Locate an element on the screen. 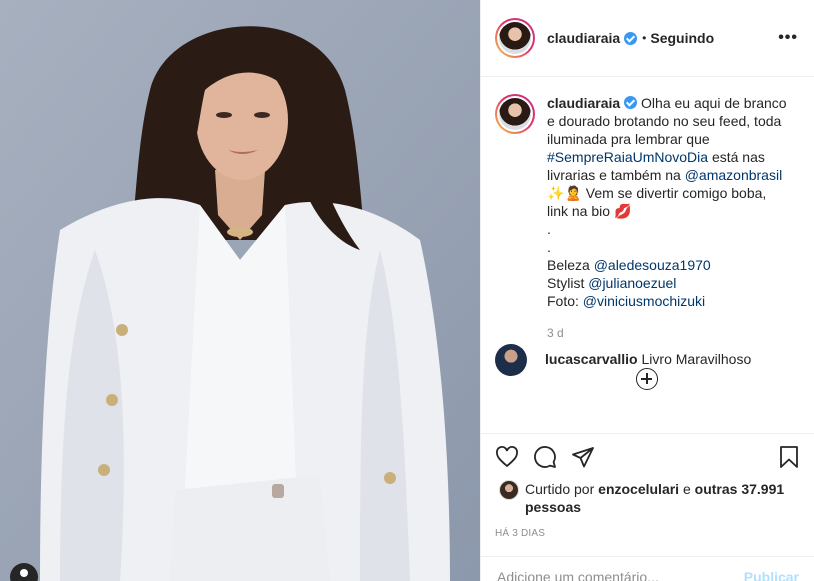 The height and width of the screenshot is (581, 814). share-icon is located at coordinates (583, 457).